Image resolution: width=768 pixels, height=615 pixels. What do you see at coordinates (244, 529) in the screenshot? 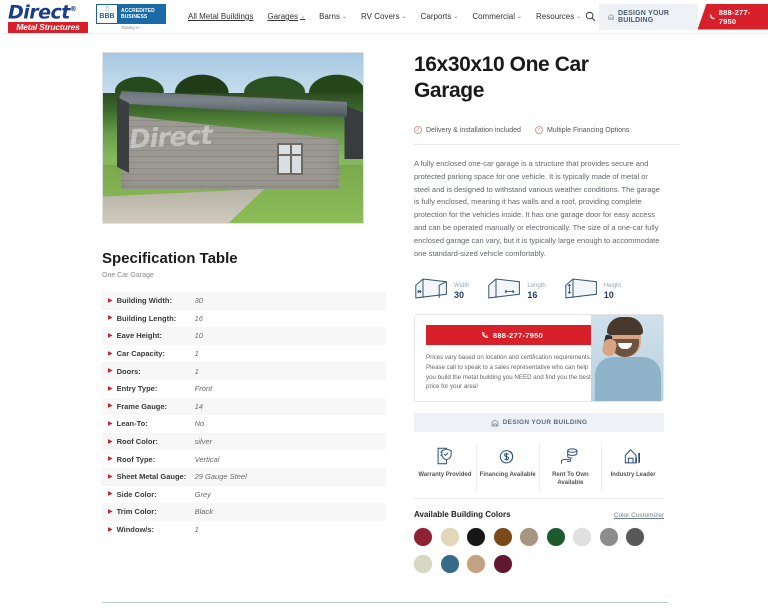
I see `table-row: ▶ Window/s: 1` at bounding box center [244, 529].